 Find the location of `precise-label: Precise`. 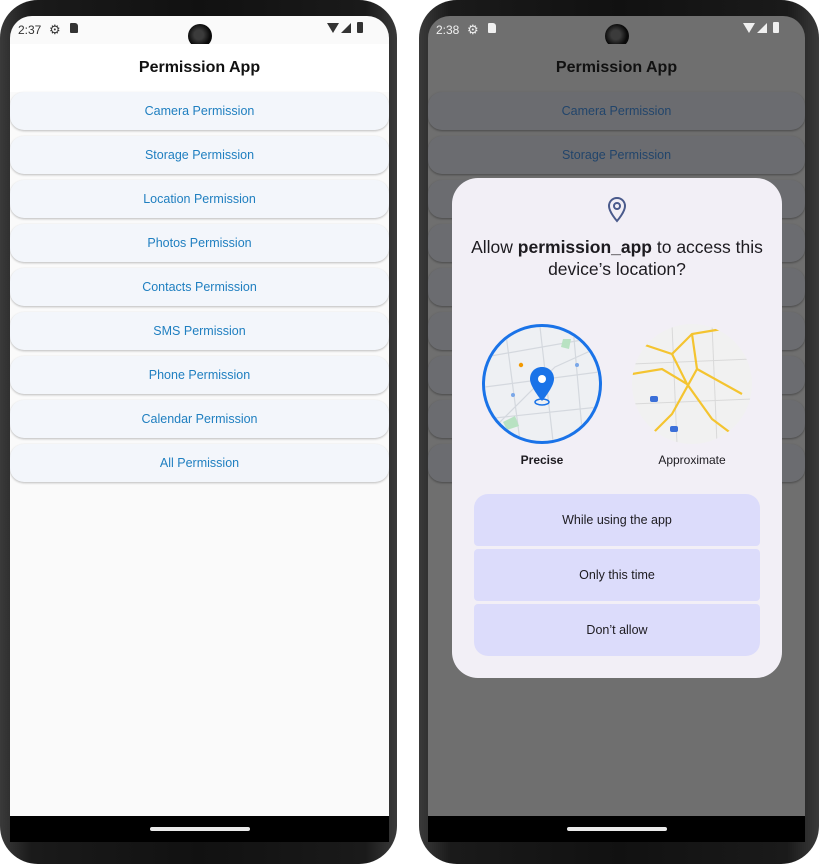

precise-label: Precise is located at coordinates (542, 460).